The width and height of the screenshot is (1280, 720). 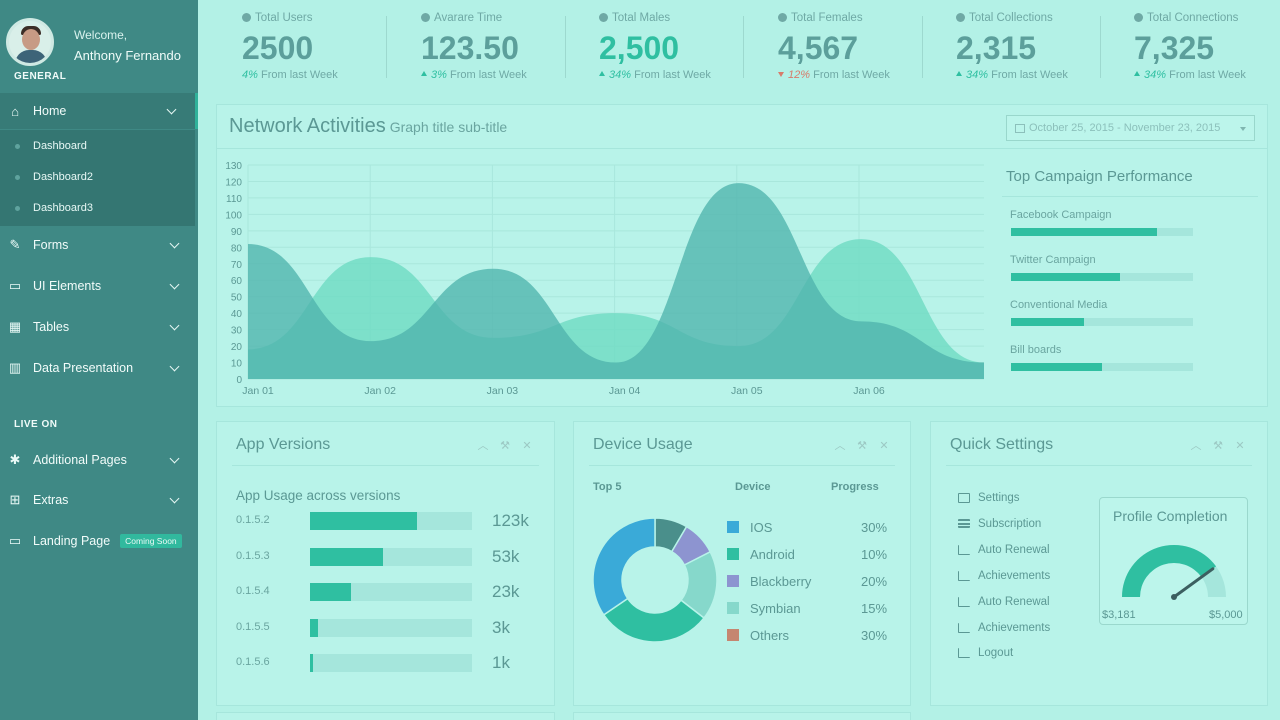 What do you see at coordinates (964, 549) in the screenshot?
I see `bar-chart-icon` at bounding box center [964, 549].